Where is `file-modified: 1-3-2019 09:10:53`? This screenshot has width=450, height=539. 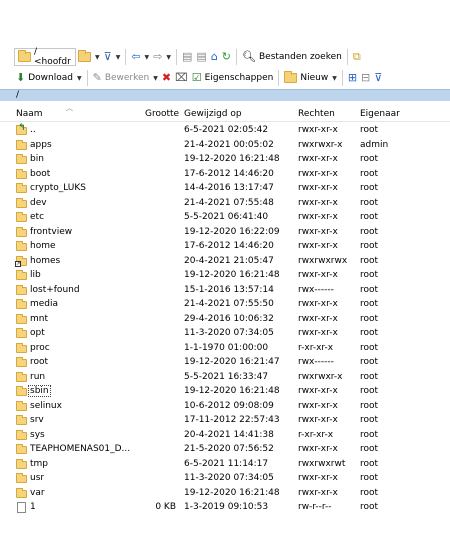 file-modified: 1-3-2019 09:10:53 is located at coordinates (226, 507).